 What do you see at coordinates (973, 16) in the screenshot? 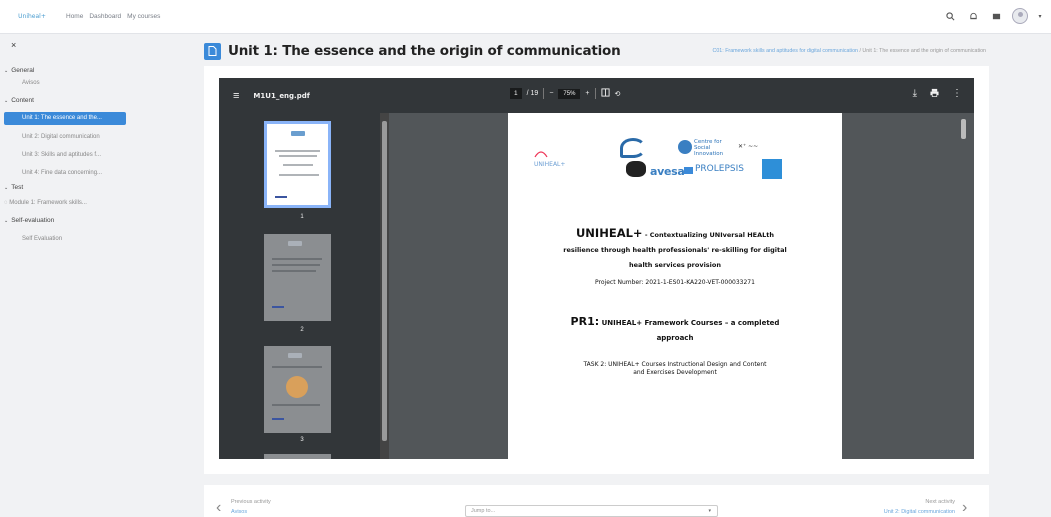
I see `bell-icon` at bounding box center [973, 16].